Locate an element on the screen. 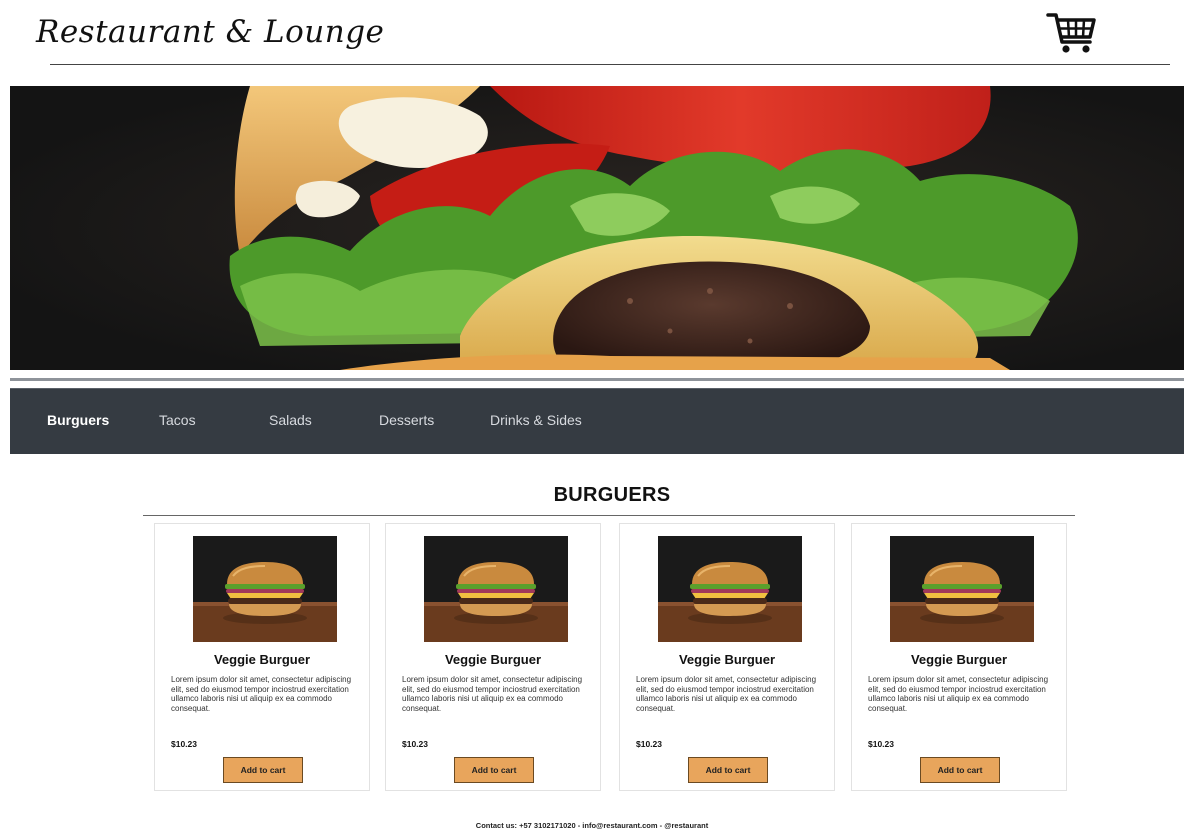 The width and height of the screenshot is (1184, 832). nav-item-salads: Salads is located at coordinates (290, 420).